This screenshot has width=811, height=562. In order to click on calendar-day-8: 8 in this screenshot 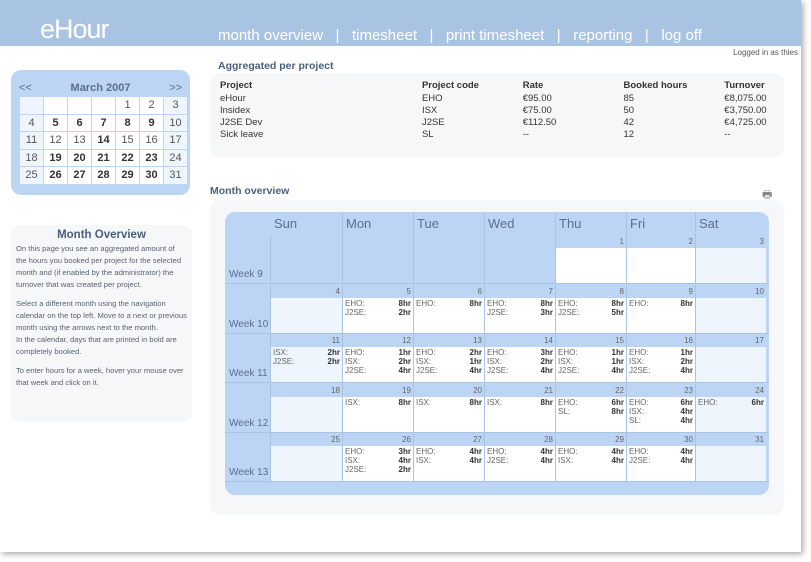, I will do `click(127, 122)`.